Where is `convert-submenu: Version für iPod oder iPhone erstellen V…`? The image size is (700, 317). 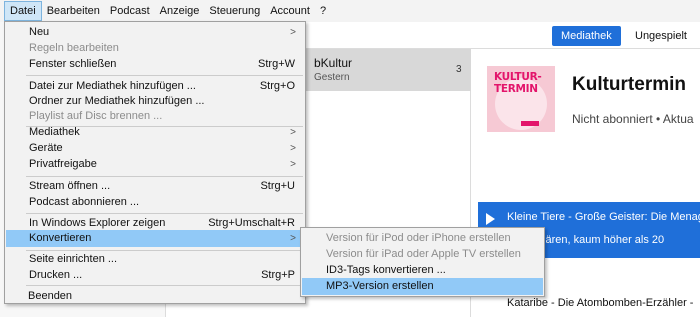
convert-submenu: Version für iPod oder iPhone erstellen V… is located at coordinates (422, 262).